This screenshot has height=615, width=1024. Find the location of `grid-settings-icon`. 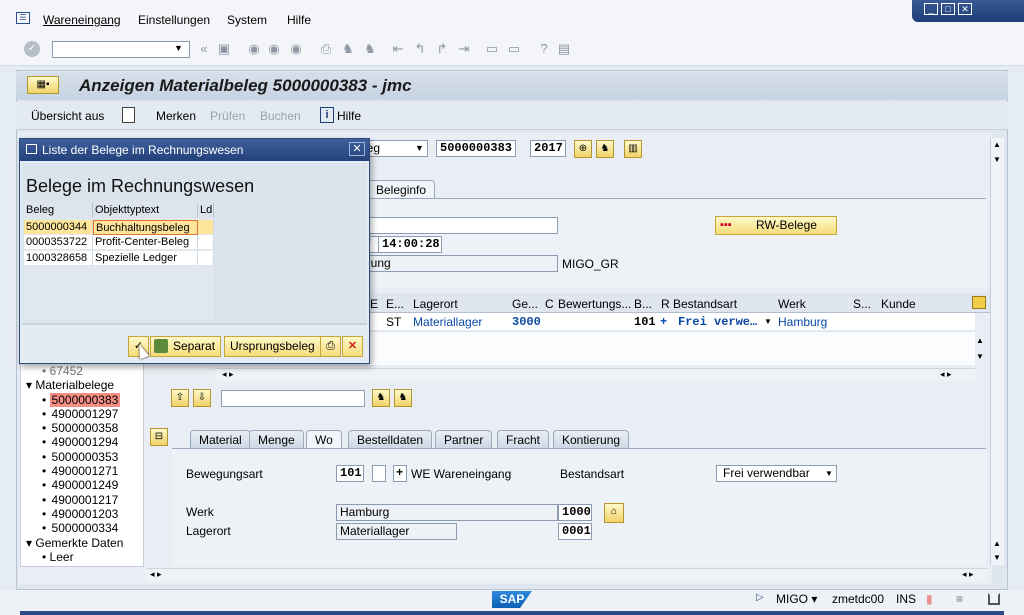

grid-settings-icon is located at coordinates (979, 302).